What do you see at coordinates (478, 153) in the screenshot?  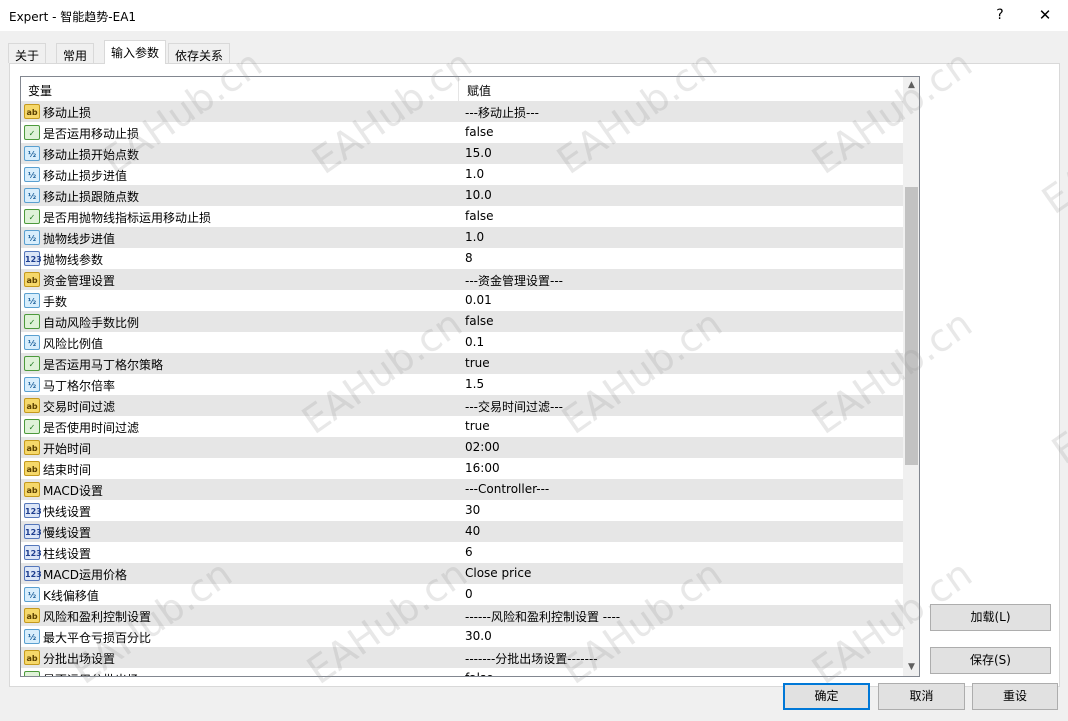 I see `param-value: 15.0` at bounding box center [478, 153].